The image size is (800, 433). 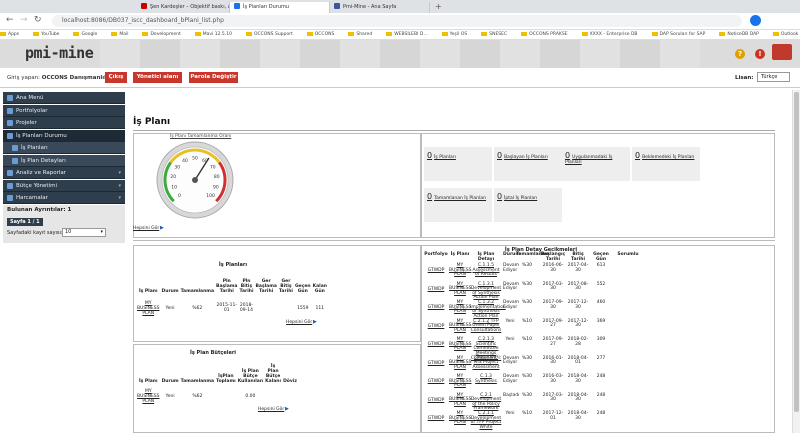 What do you see at coordinates (458, 164) in the screenshot?
I see `status-card: 0 İş Planları` at bounding box center [458, 164].